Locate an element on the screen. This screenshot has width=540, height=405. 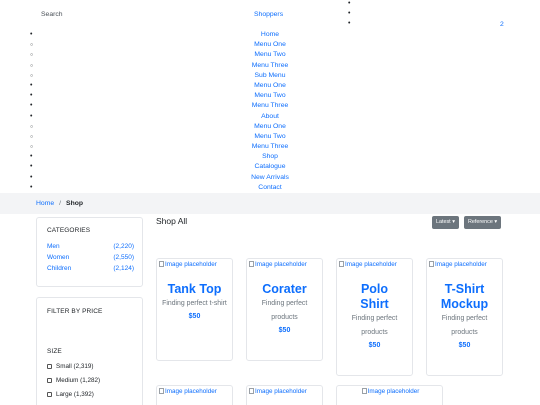
brand-logo: Shoppers is located at coordinates (268, 14).